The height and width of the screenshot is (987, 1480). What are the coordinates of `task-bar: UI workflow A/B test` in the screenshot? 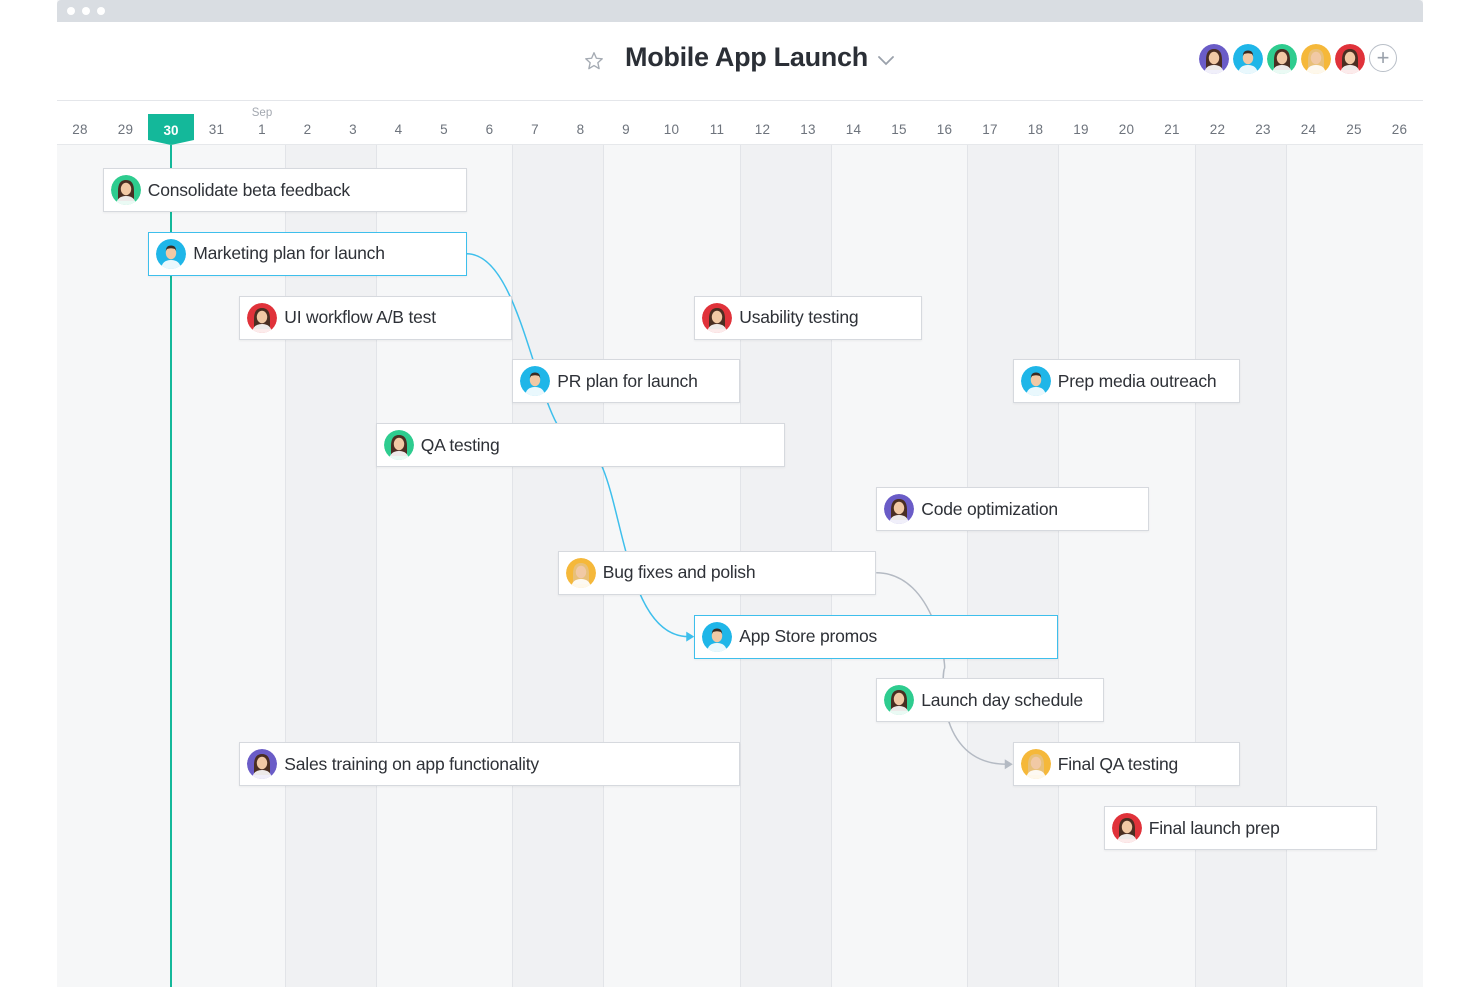 It's located at (376, 317).